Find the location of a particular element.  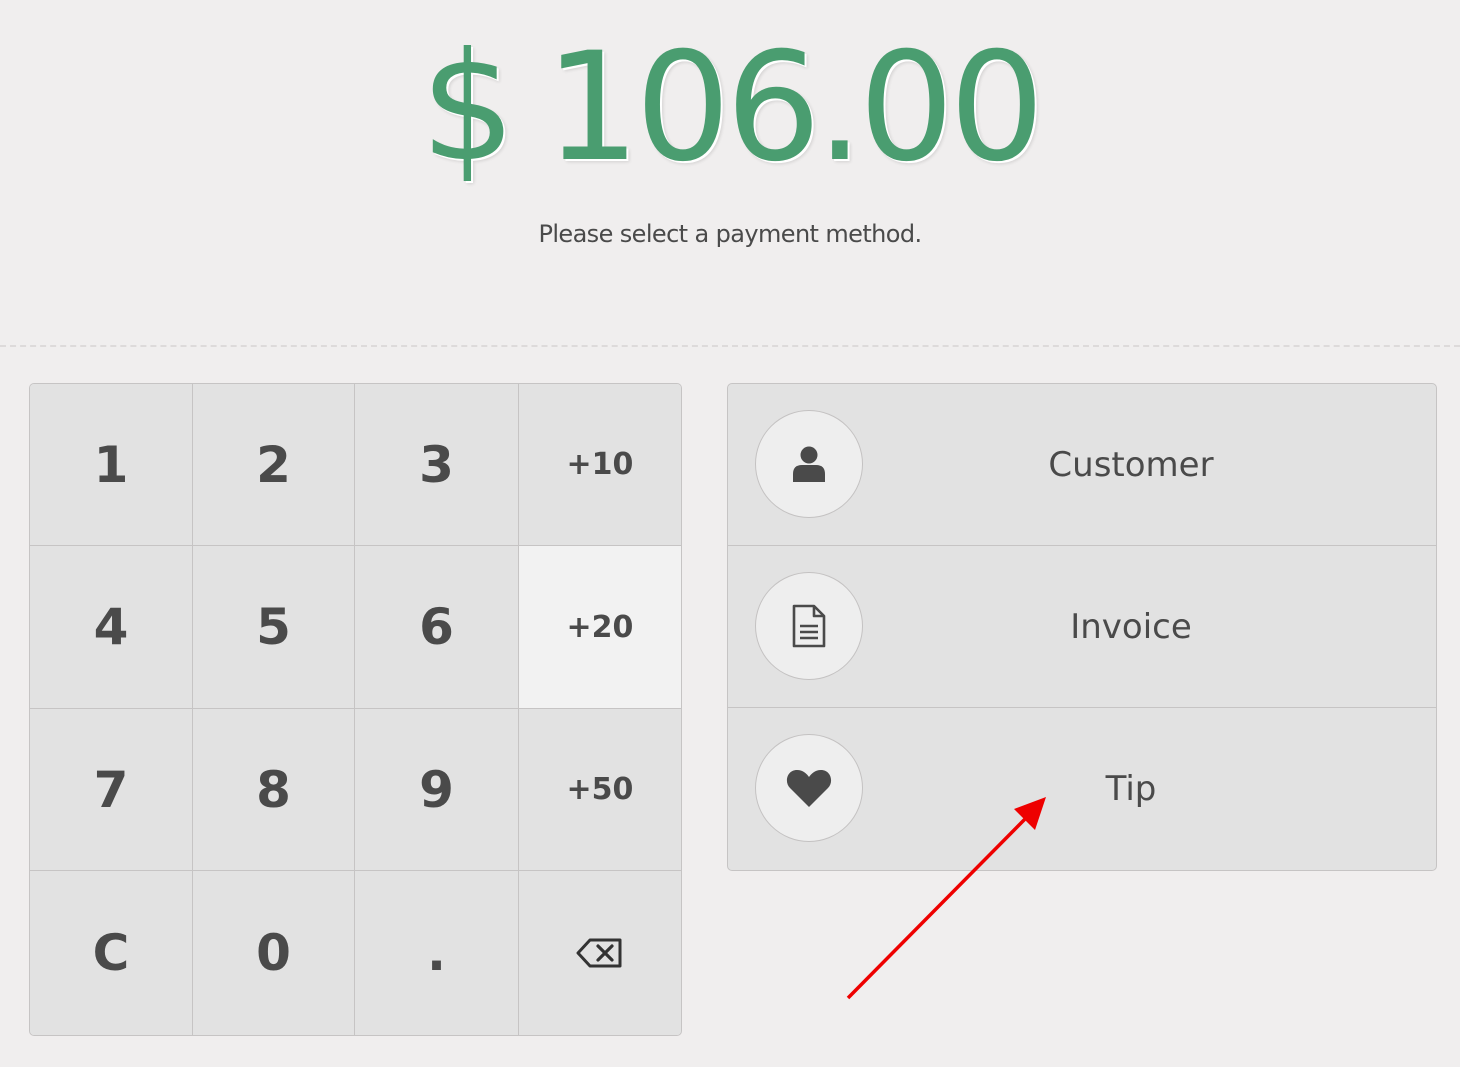

tip-label: Tip is located at coordinates (1131, 789).